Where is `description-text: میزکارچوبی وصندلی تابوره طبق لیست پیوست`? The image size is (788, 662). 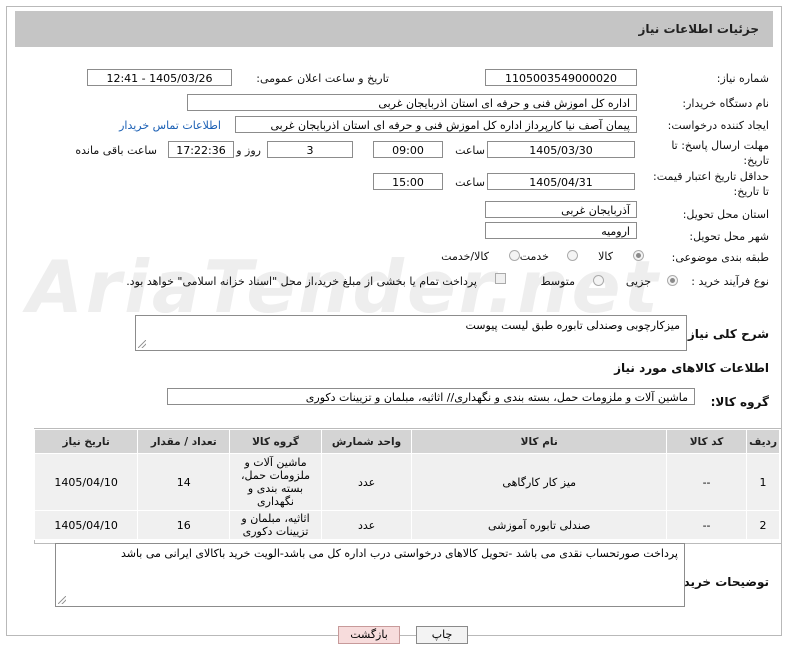 description-text: میزکارچوبی وصندلی تابوره طبق لیست پیوست is located at coordinates (573, 325).